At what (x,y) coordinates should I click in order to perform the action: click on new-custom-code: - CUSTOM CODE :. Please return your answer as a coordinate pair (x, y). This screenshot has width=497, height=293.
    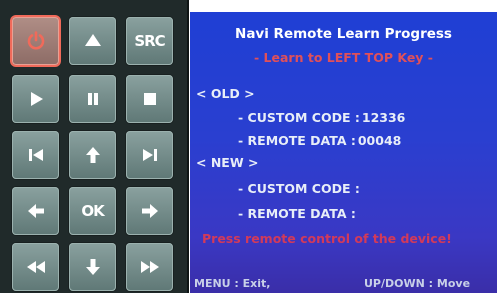
    Looking at the image, I should click on (299, 188).